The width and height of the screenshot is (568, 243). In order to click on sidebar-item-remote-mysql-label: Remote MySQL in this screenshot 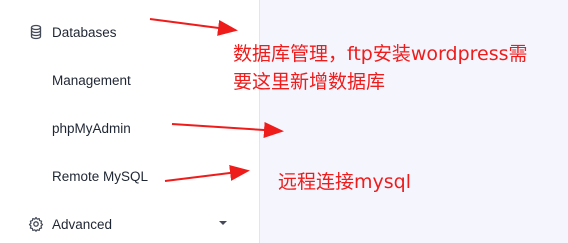, I will do `click(100, 176)`.